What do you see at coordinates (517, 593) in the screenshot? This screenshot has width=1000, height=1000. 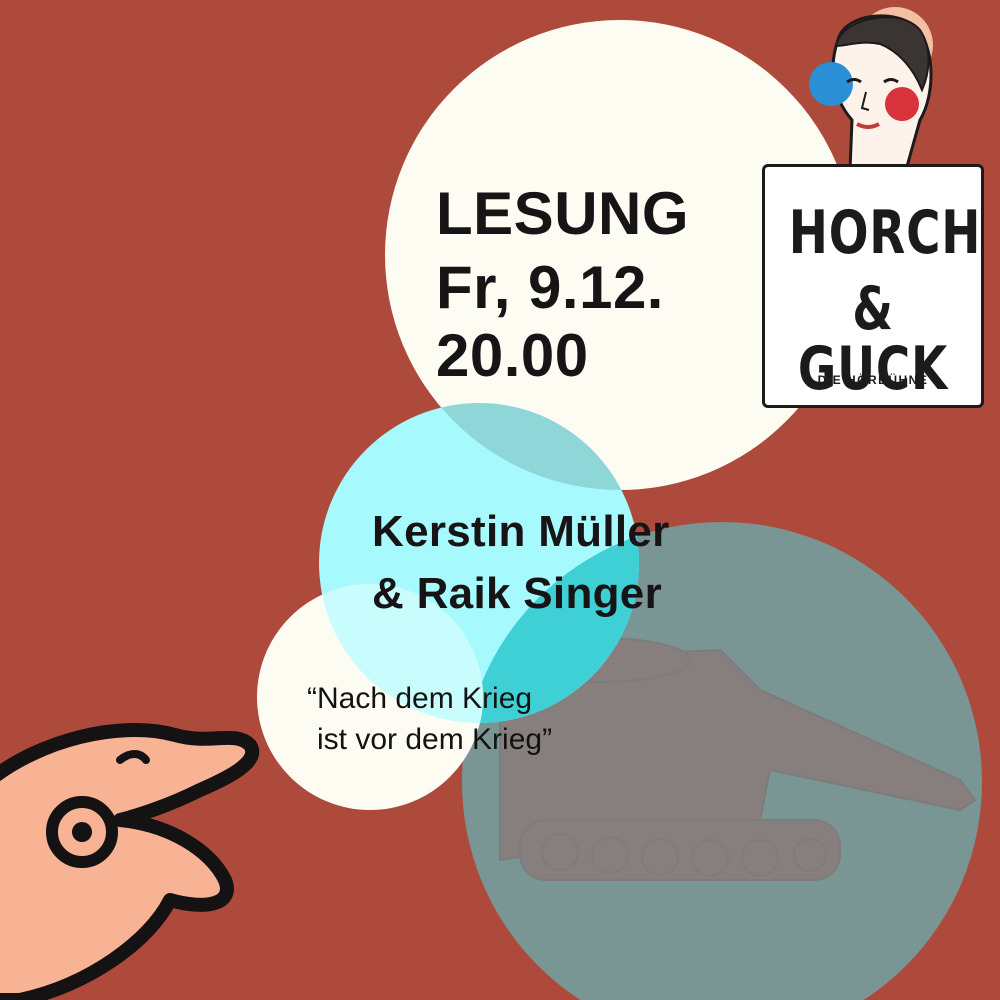 I see `author-line-2: & Raik Singer` at bounding box center [517, 593].